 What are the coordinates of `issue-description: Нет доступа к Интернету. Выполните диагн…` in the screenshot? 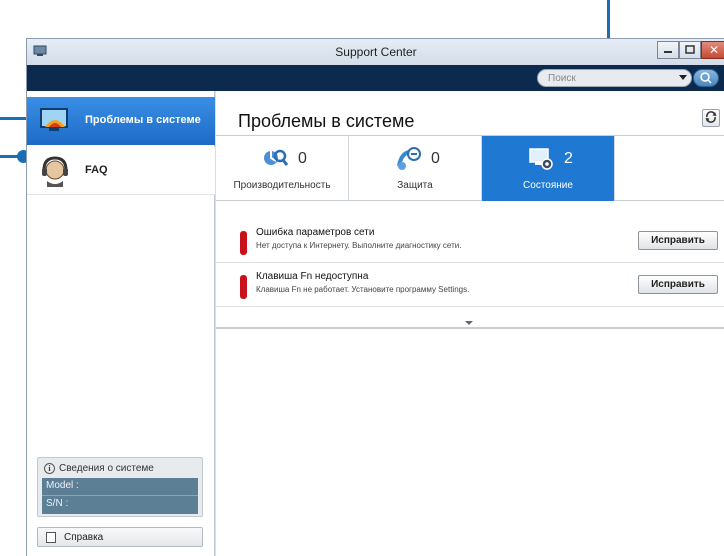 It's located at (359, 245).